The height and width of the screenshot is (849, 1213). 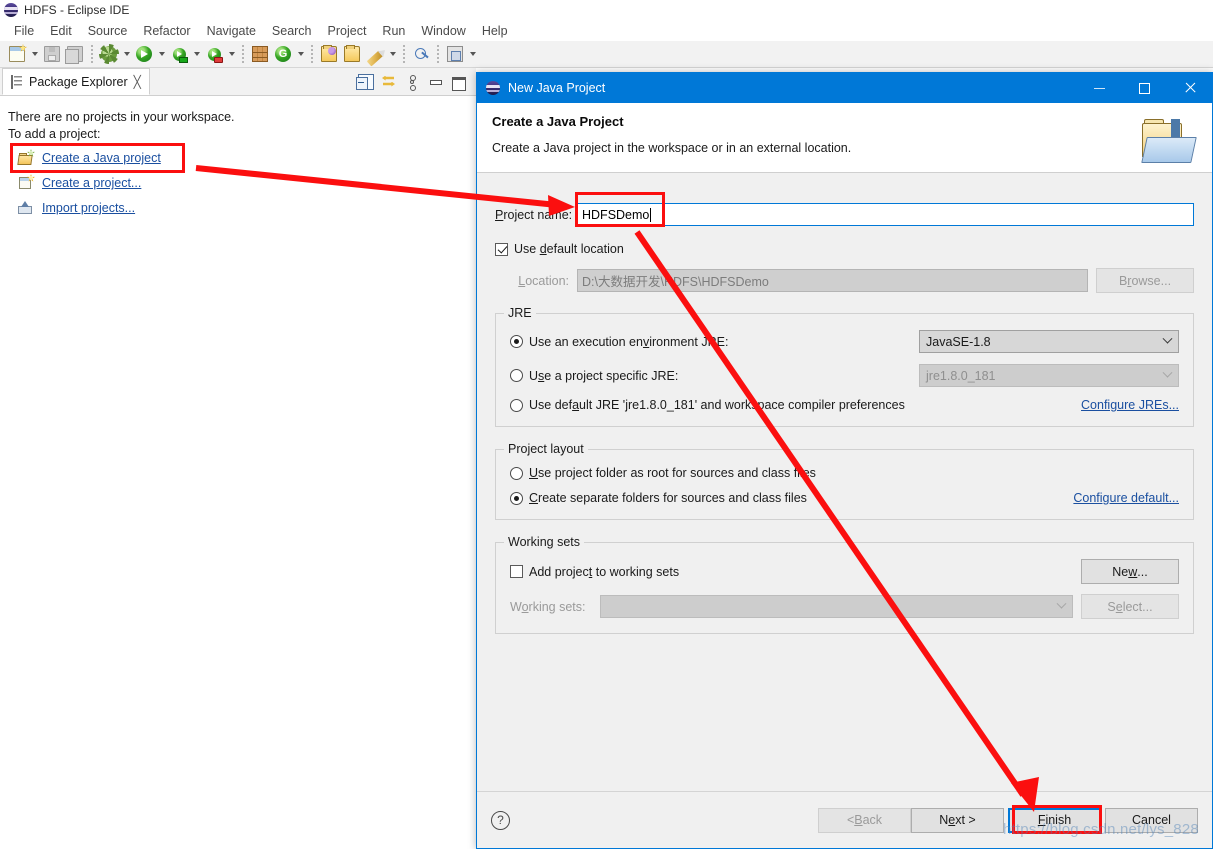 What do you see at coordinates (412, 82) in the screenshot?
I see `view-menu-icon` at bounding box center [412, 82].